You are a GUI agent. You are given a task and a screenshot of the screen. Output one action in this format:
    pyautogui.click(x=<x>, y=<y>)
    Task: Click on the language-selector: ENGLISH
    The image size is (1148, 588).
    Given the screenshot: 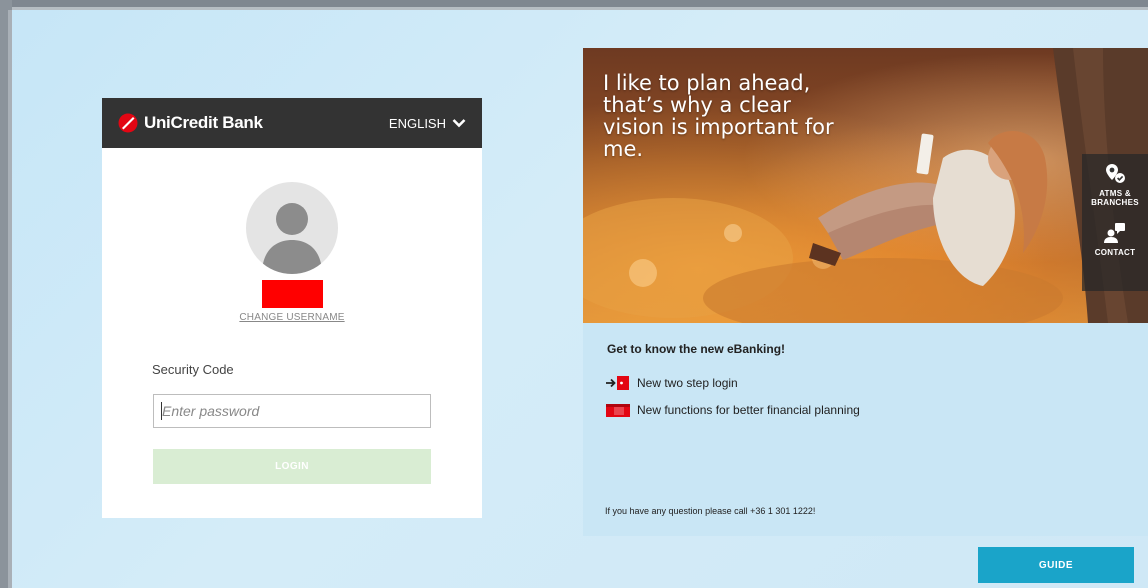 What is the action you would take?
    pyautogui.click(x=427, y=123)
    